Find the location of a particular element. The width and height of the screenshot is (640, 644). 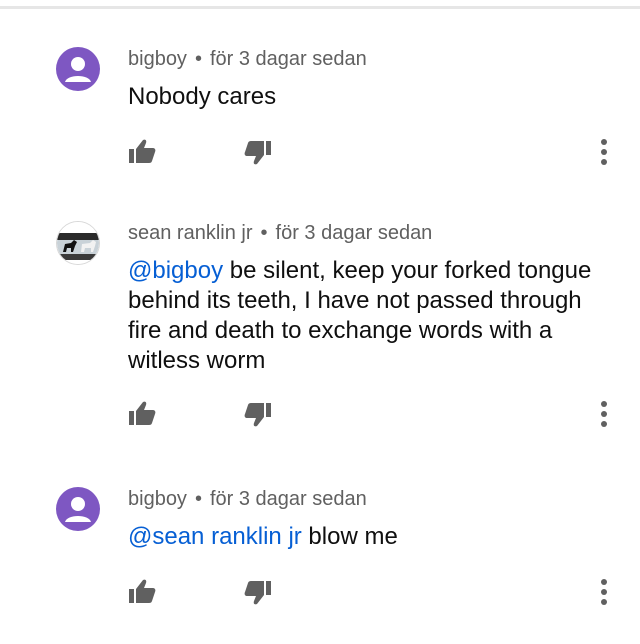

mention-link: @bigboy is located at coordinates (175, 270).